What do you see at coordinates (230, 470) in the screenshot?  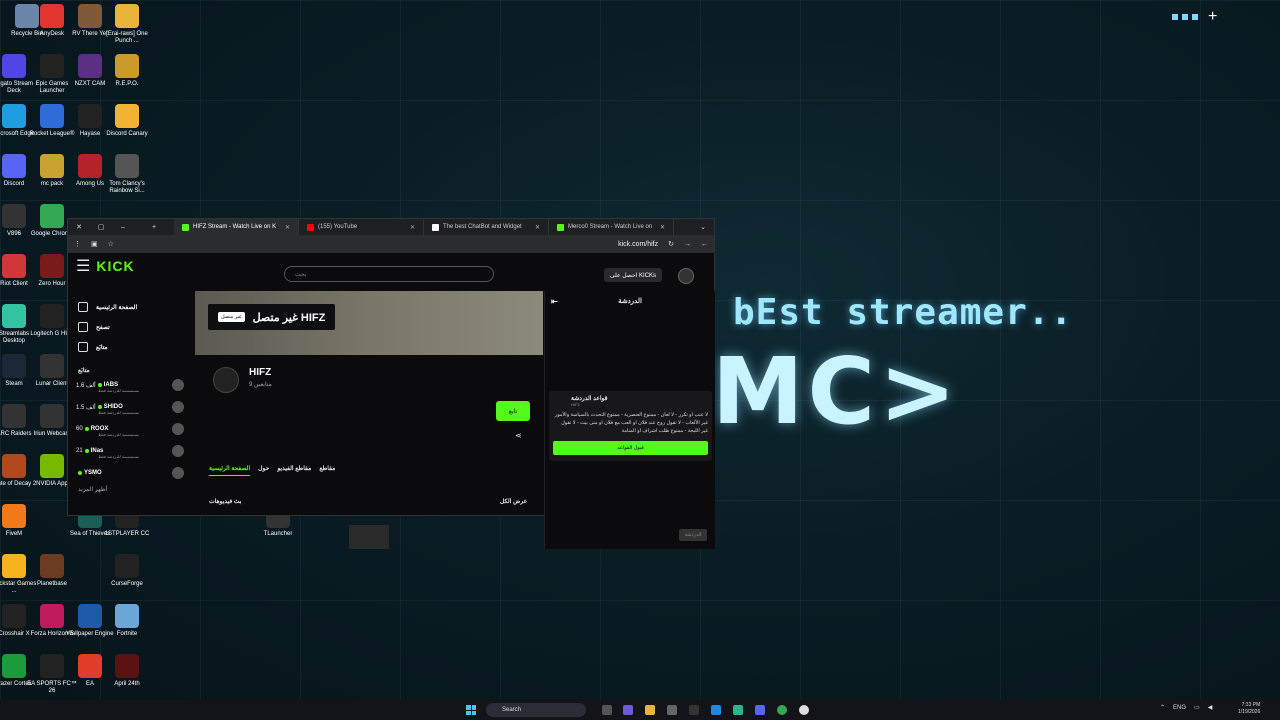 I see `channel-tab: الصفحة الرئيسية` at bounding box center [230, 470].